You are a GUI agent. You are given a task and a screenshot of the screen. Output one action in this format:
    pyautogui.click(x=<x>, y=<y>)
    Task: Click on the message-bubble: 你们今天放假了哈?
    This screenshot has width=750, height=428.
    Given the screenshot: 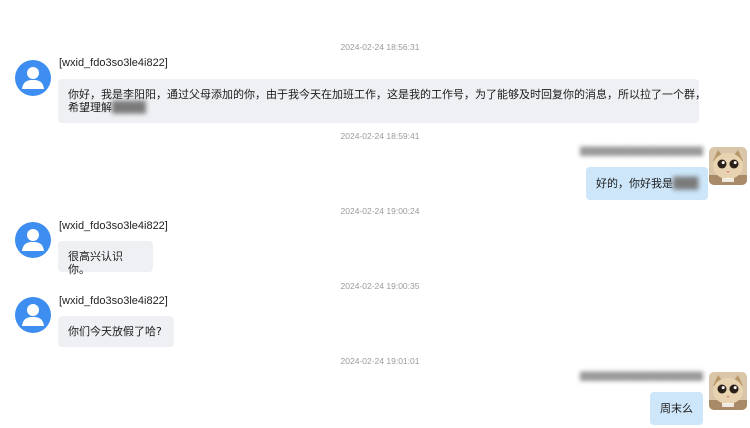 What is the action you would take?
    pyautogui.click(x=116, y=331)
    